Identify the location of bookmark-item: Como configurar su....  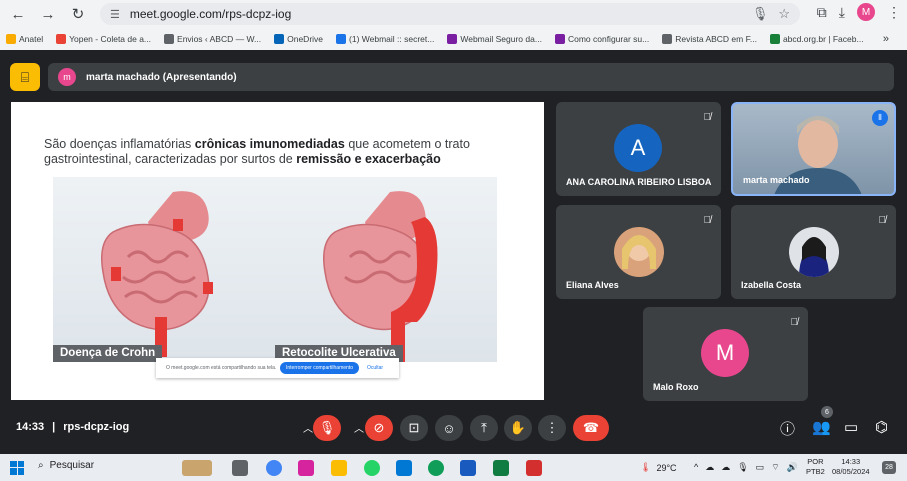
(601, 39).